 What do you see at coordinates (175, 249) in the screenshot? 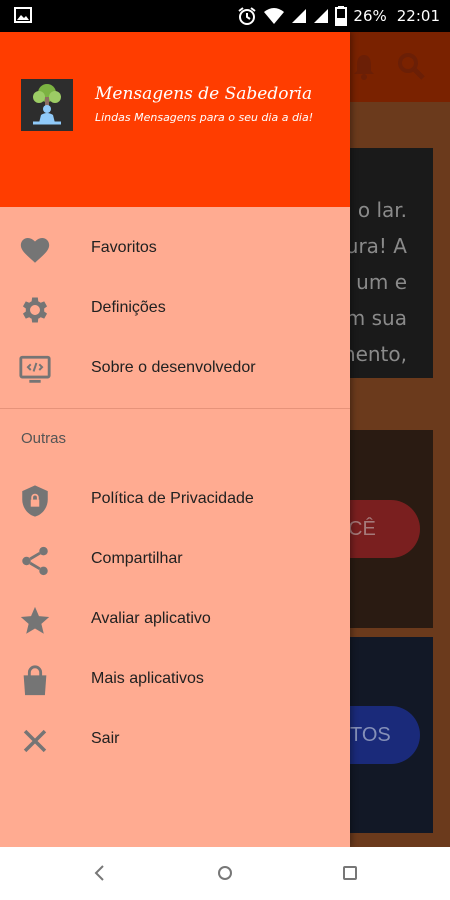
I see `menu-item-favoritos: Favoritos` at bounding box center [175, 249].